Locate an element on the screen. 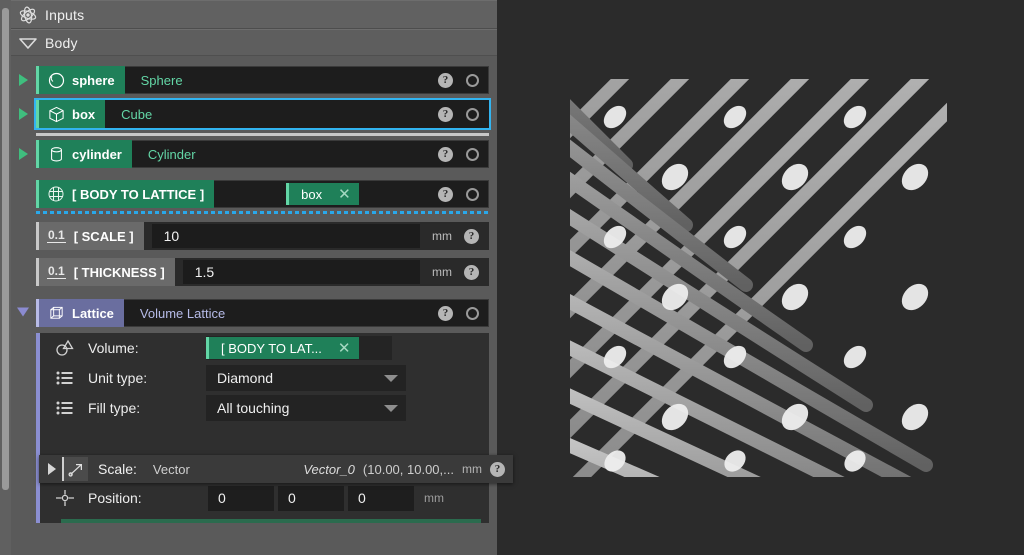 The image size is (1024, 555). node-box: box Cube ? is located at coordinates (262, 114).